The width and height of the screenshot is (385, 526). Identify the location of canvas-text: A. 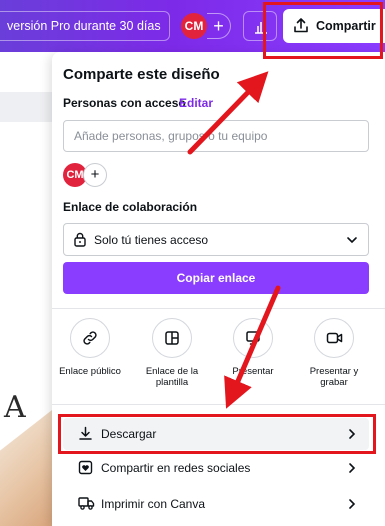
(15, 407).